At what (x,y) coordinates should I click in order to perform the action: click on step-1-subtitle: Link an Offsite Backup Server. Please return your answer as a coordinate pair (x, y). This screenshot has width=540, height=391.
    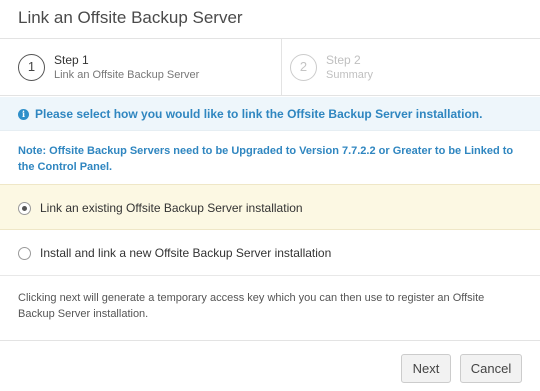
    Looking at the image, I should click on (127, 75).